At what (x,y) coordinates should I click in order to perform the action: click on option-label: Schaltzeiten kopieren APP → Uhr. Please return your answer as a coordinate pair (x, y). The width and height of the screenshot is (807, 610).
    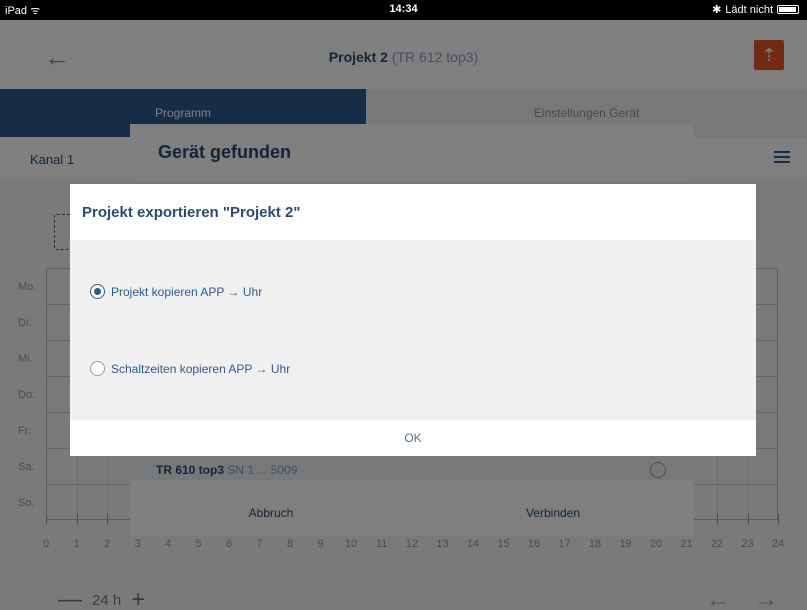
    Looking at the image, I should click on (201, 368).